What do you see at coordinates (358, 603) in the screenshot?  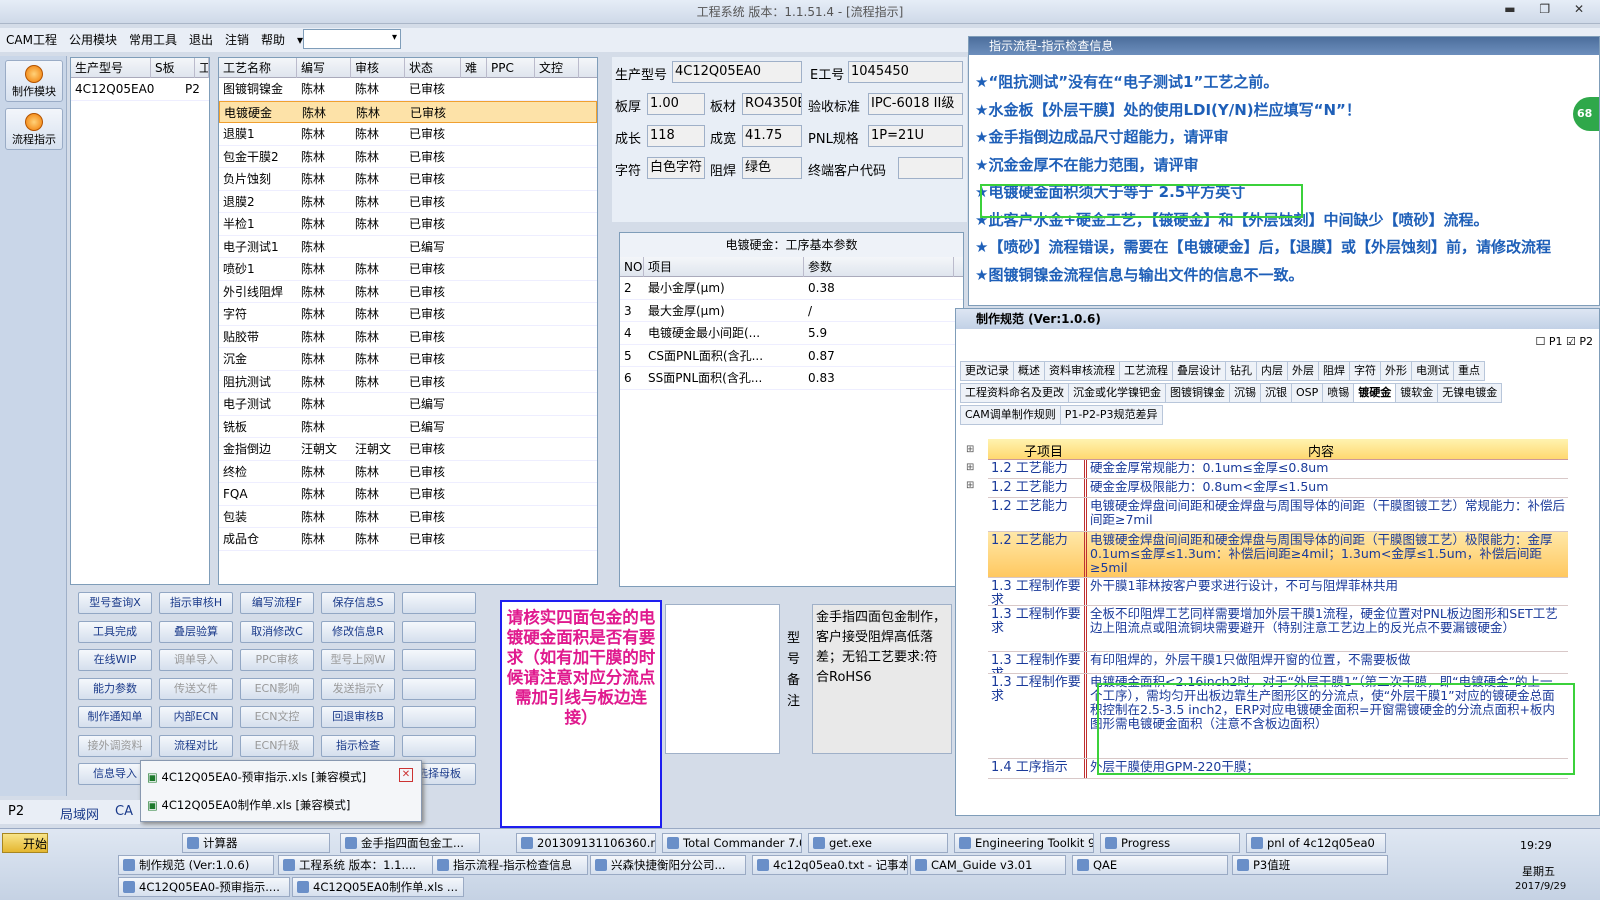 I see `action-button: 保存信息S` at bounding box center [358, 603].